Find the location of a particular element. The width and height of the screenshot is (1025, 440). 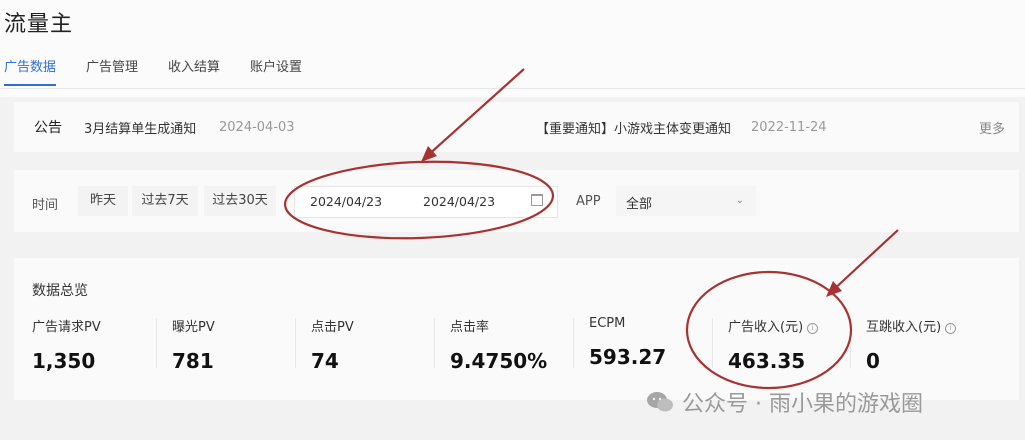

metric-value: 593.27 is located at coordinates (628, 357).